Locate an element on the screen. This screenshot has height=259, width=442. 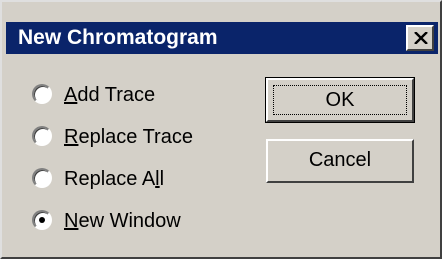
radio-add-trace: Add Trace is located at coordinates (137, 95).